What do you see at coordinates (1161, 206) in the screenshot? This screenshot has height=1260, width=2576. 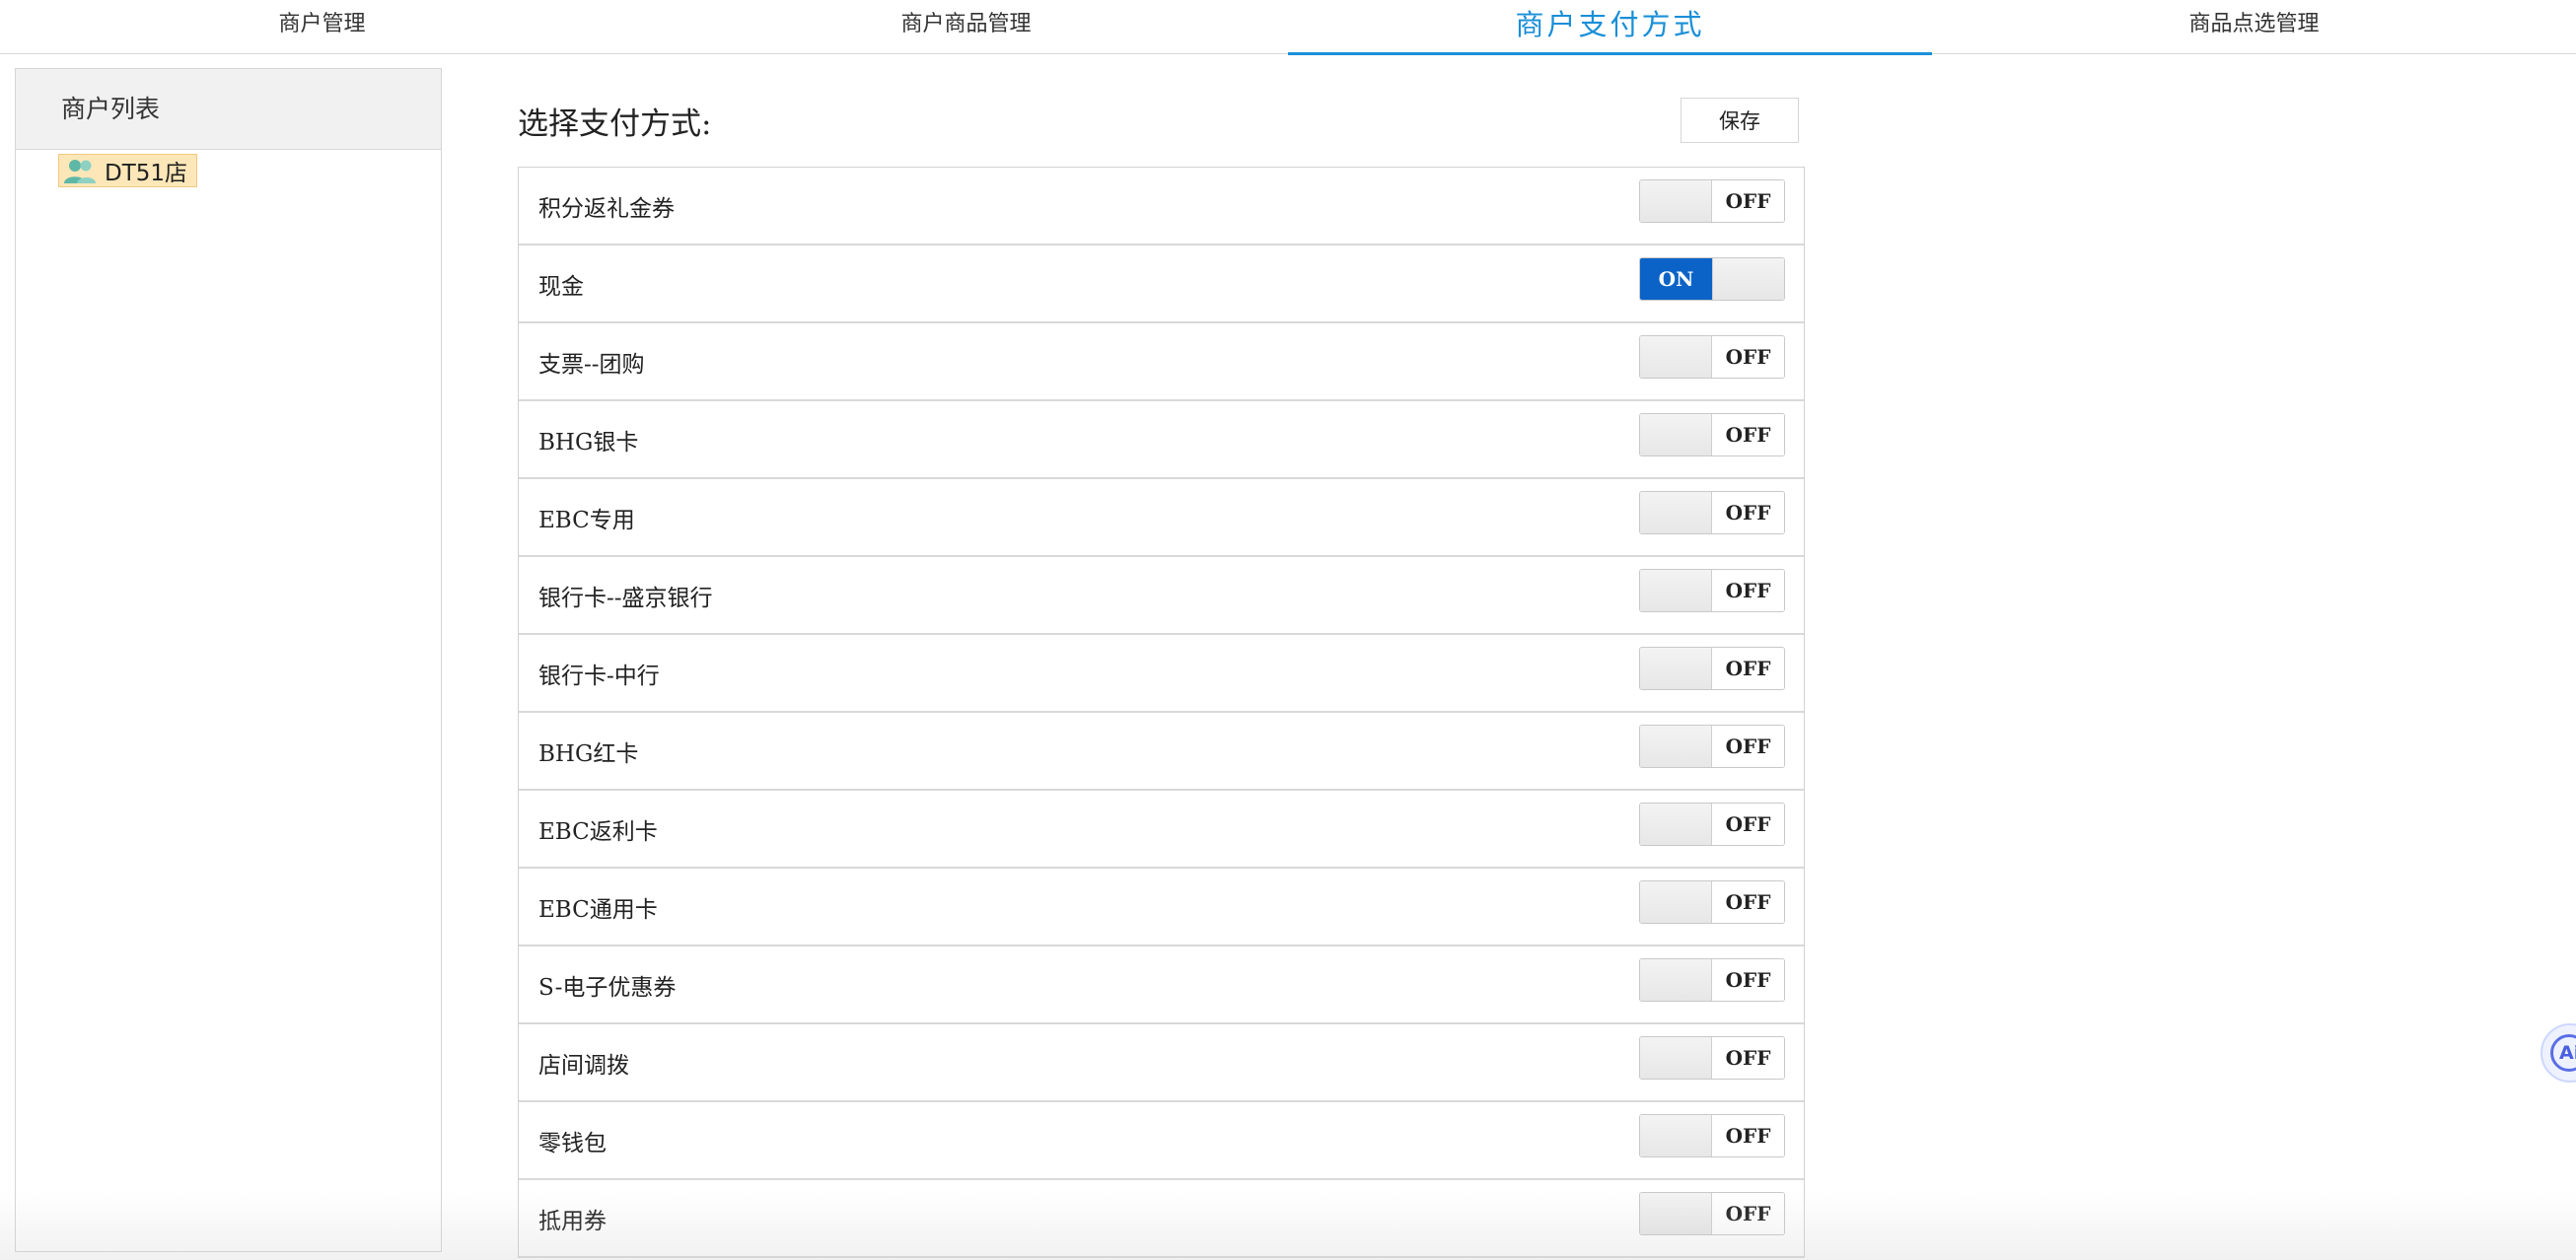 I see `payment-method-row: 积分返礼金券 OFF` at bounding box center [1161, 206].